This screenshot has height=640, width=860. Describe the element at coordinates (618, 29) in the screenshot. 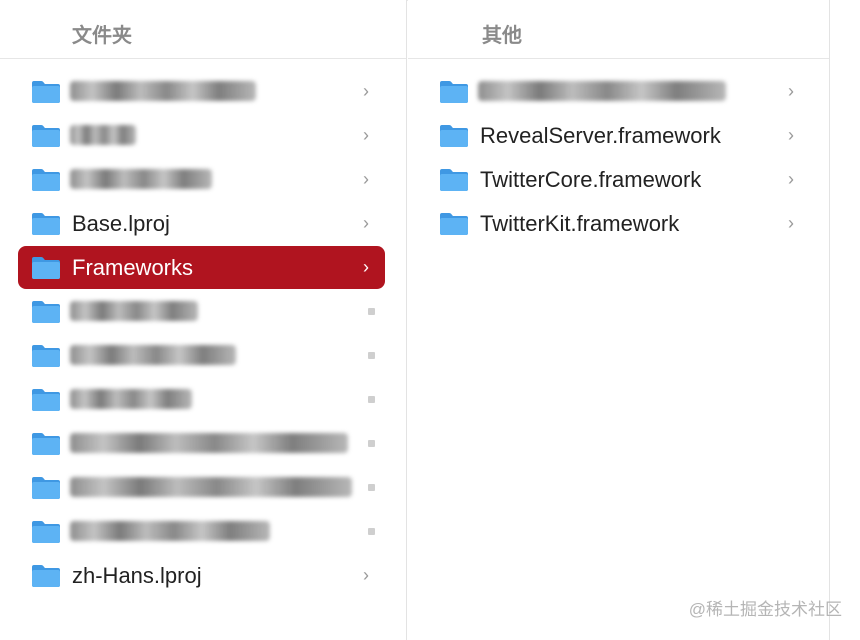

I see `column-header-other: 其他` at that location.